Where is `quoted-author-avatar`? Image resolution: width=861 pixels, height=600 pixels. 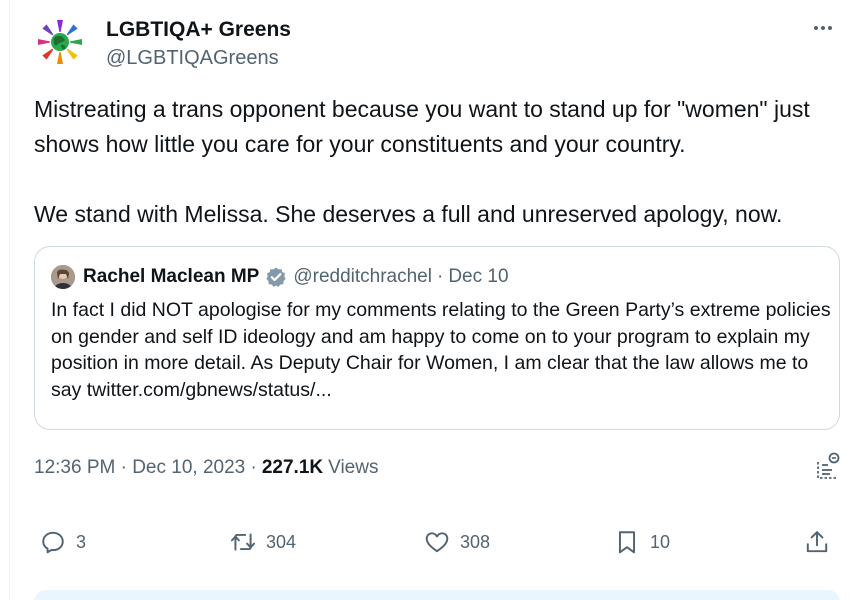 quoted-author-avatar is located at coordinates (63, 277).